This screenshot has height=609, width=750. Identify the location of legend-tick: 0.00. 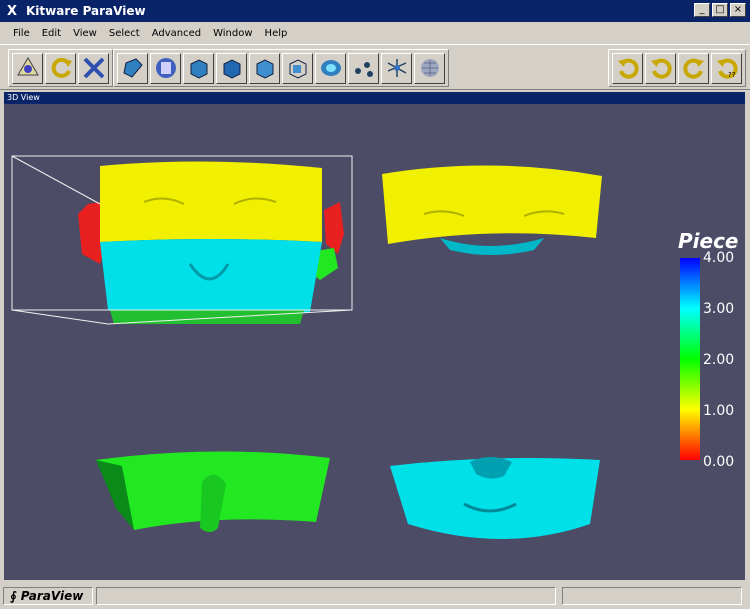
(719, 462).